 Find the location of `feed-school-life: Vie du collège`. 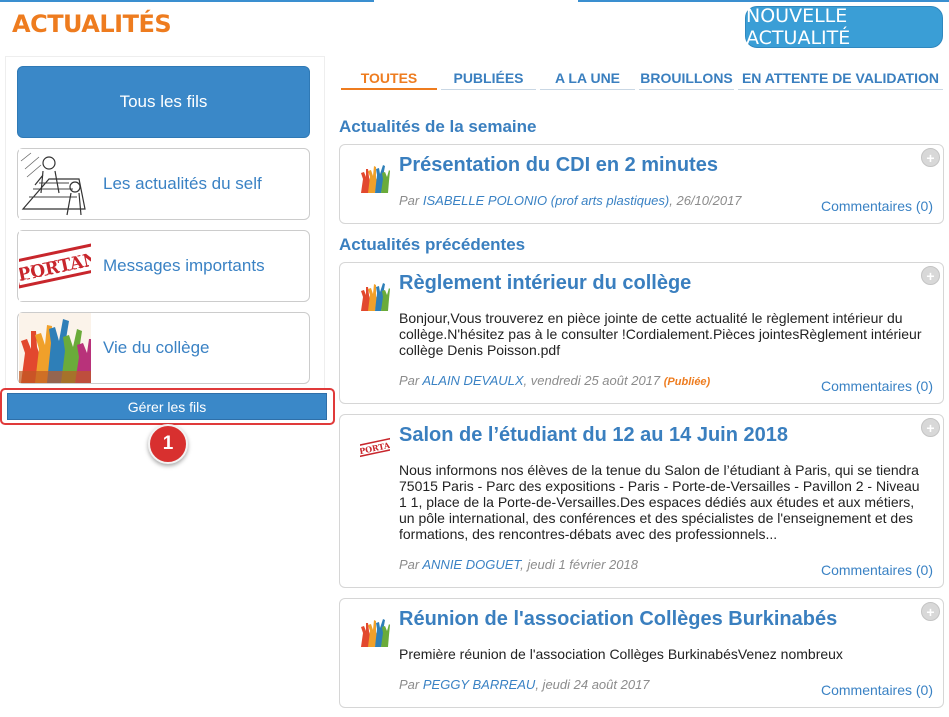

feed-school-life: Vie du collège is located at coordinates (163, 348).